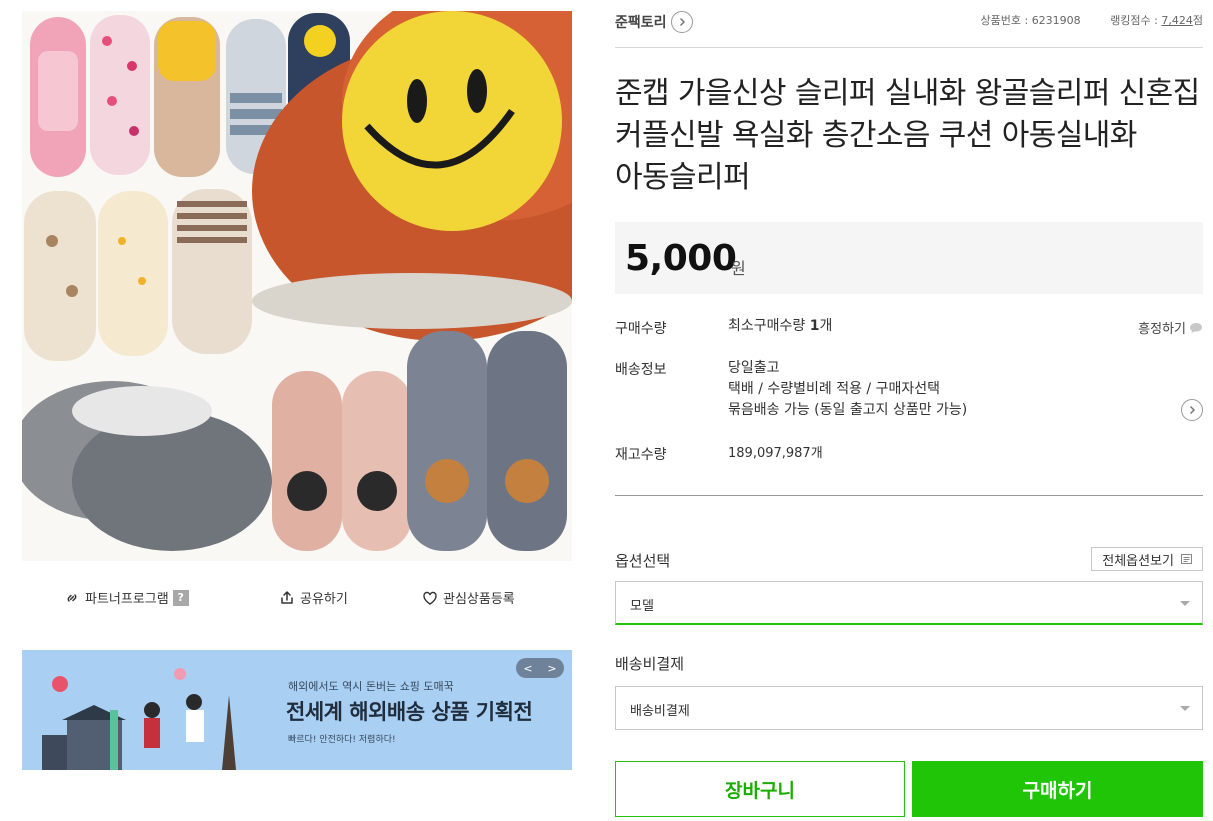 Image resolution: width=1213 pixels, height=821 pixels. I want to click on ranking-score: 7,424, so click(1177, 20).